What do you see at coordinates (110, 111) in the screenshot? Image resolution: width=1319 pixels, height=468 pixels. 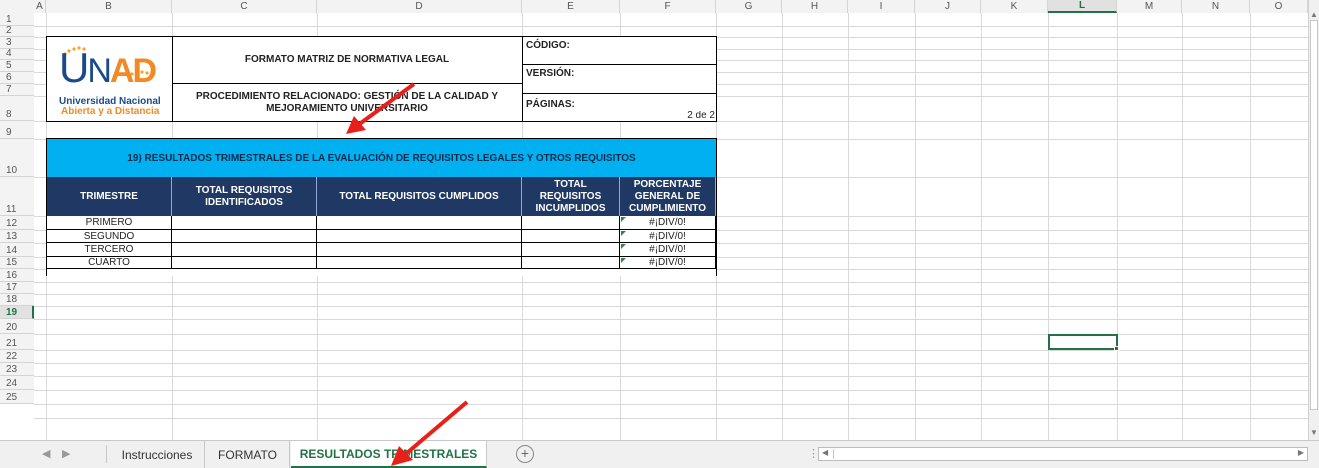 I see `logo-line2: Abierta y a Distancia` at bounding box center [110, 111].